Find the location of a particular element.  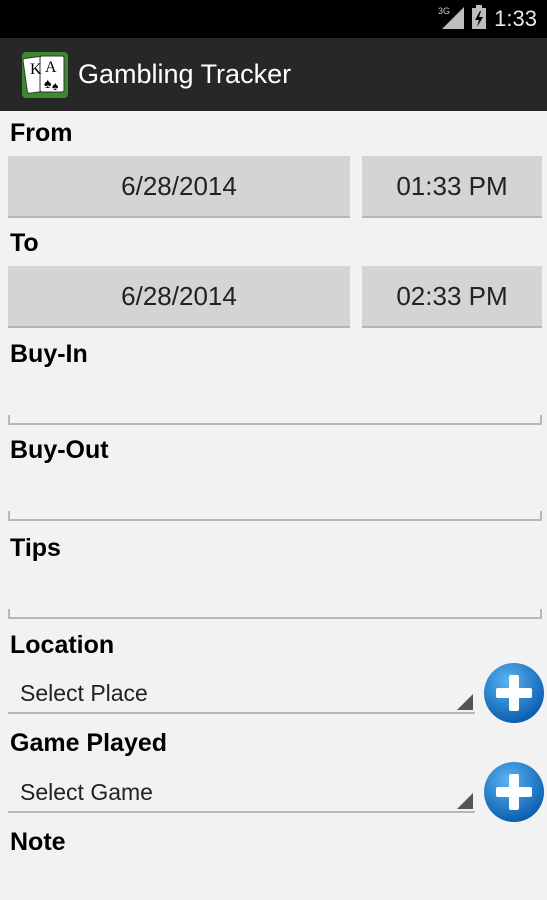

add-game-button is located at coordinates (514, 792).